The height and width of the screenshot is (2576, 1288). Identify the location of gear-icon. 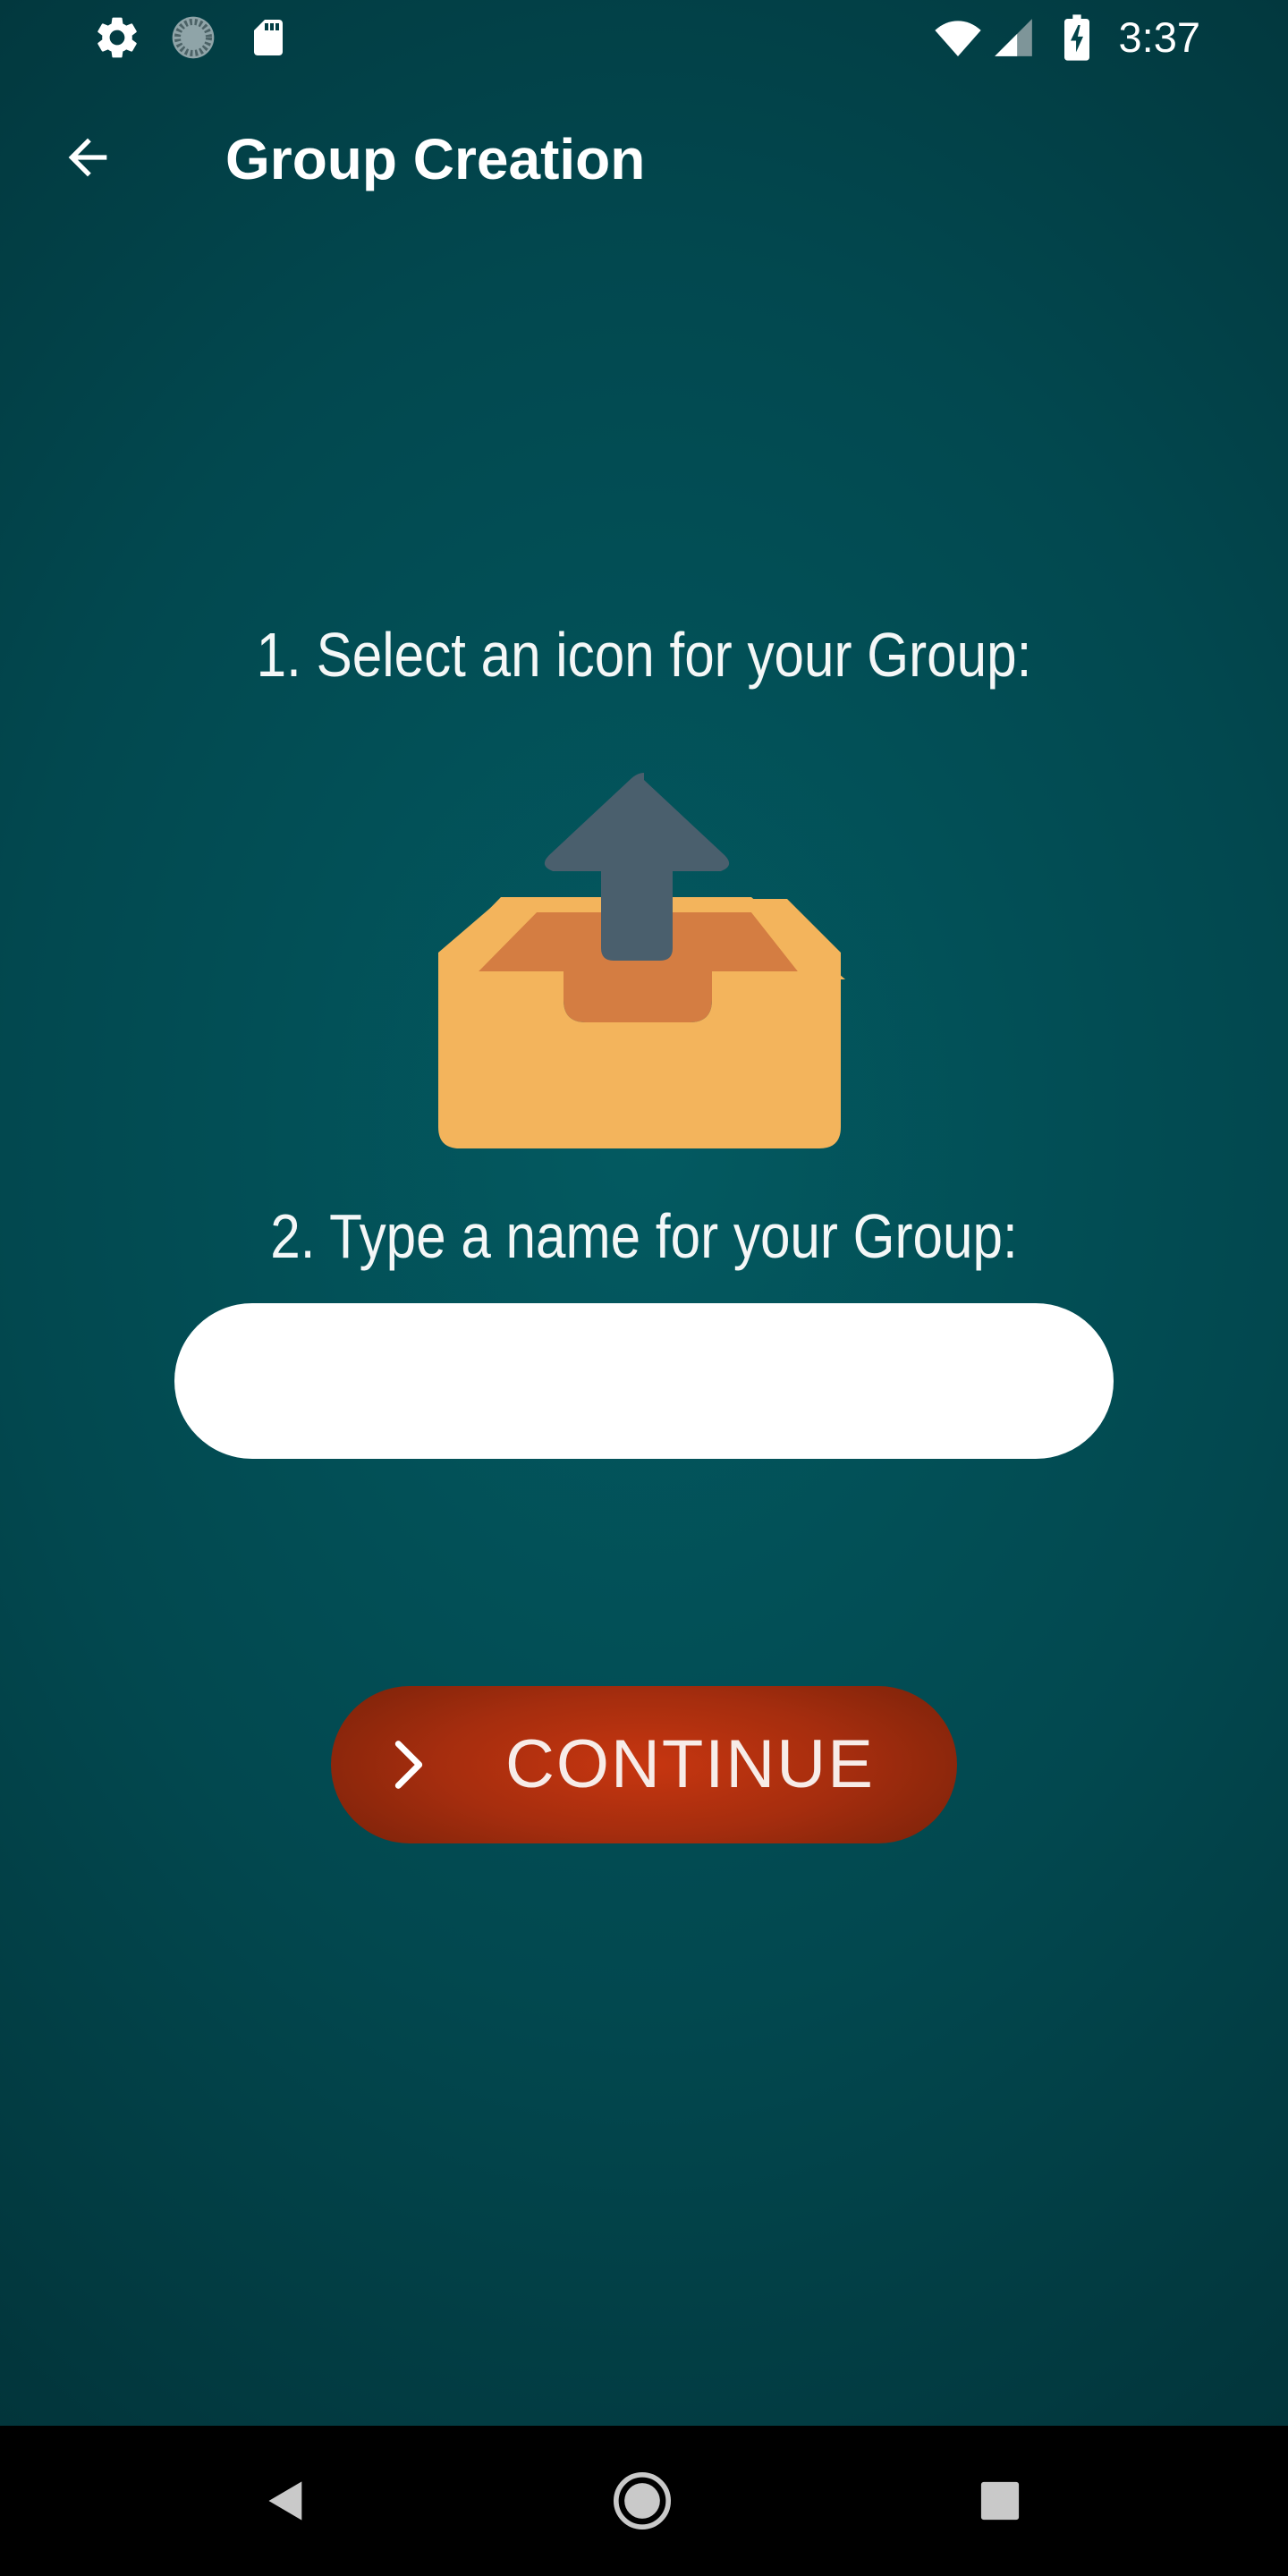
(117, 37).